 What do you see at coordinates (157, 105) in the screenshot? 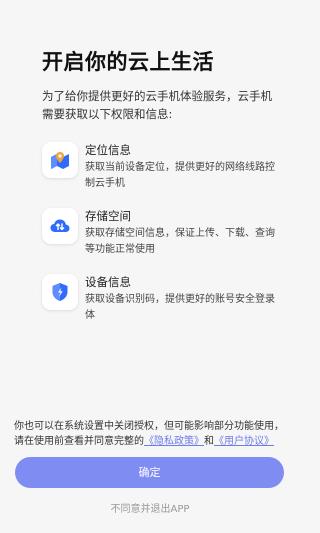
I see `intro-text: 为了给你提供更好的云手机体验服务，云手机需要获取以下权限和信息:` at bounding box center [157, 105].